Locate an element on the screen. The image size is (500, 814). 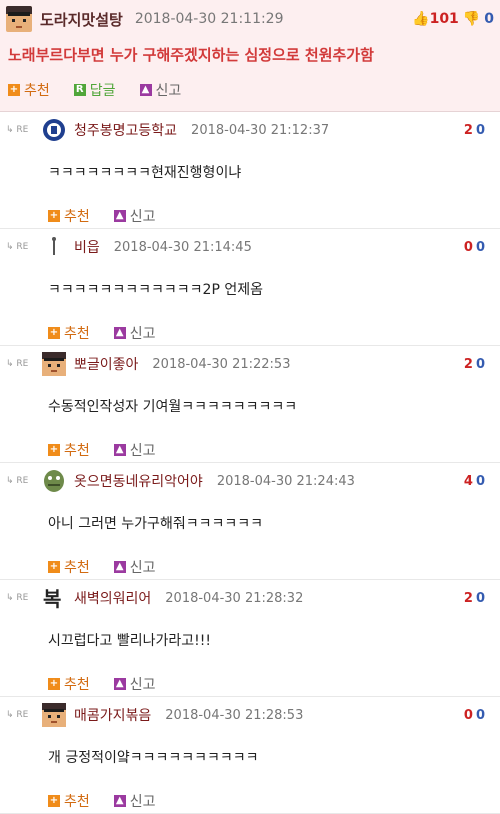
comment-author: 매콤가지볶음 is located at coordinates (112, 715).